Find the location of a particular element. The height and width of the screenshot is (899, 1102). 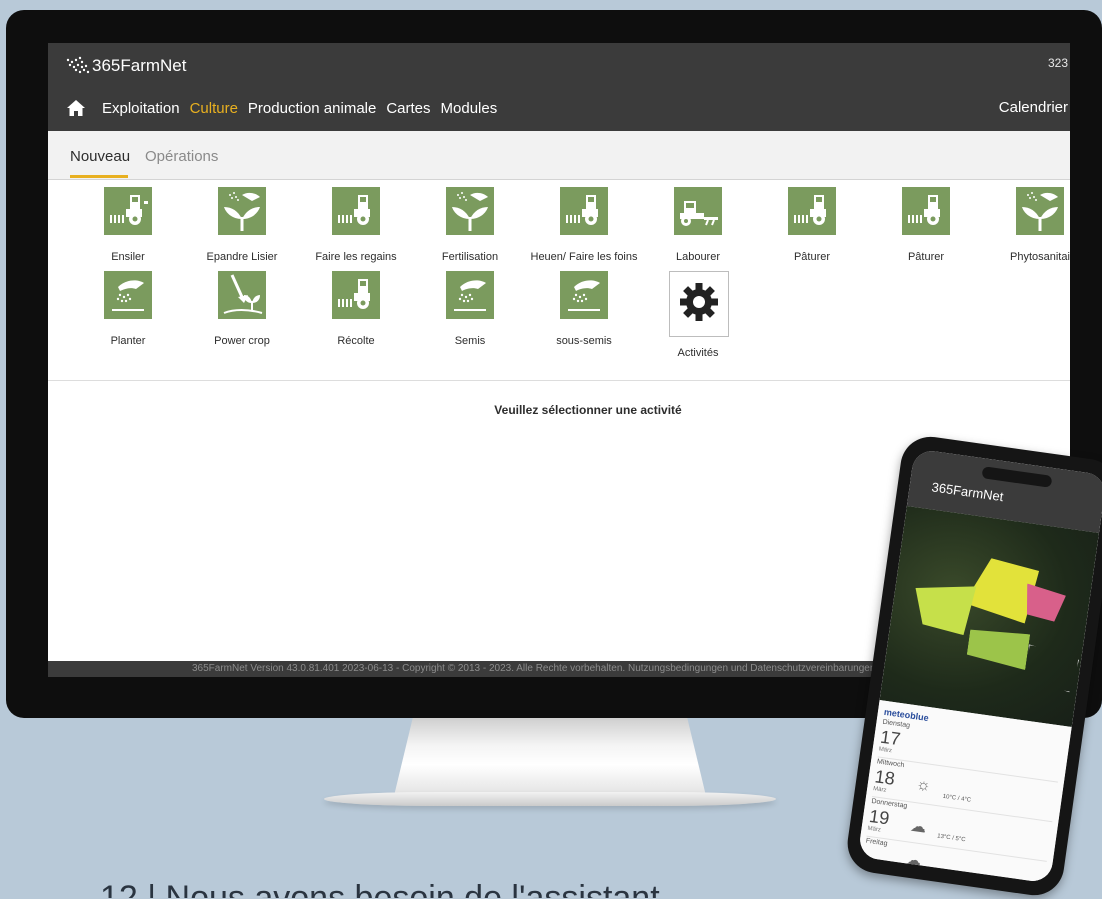

activity-recolte: Récolte is located at coordinates (356, 313).